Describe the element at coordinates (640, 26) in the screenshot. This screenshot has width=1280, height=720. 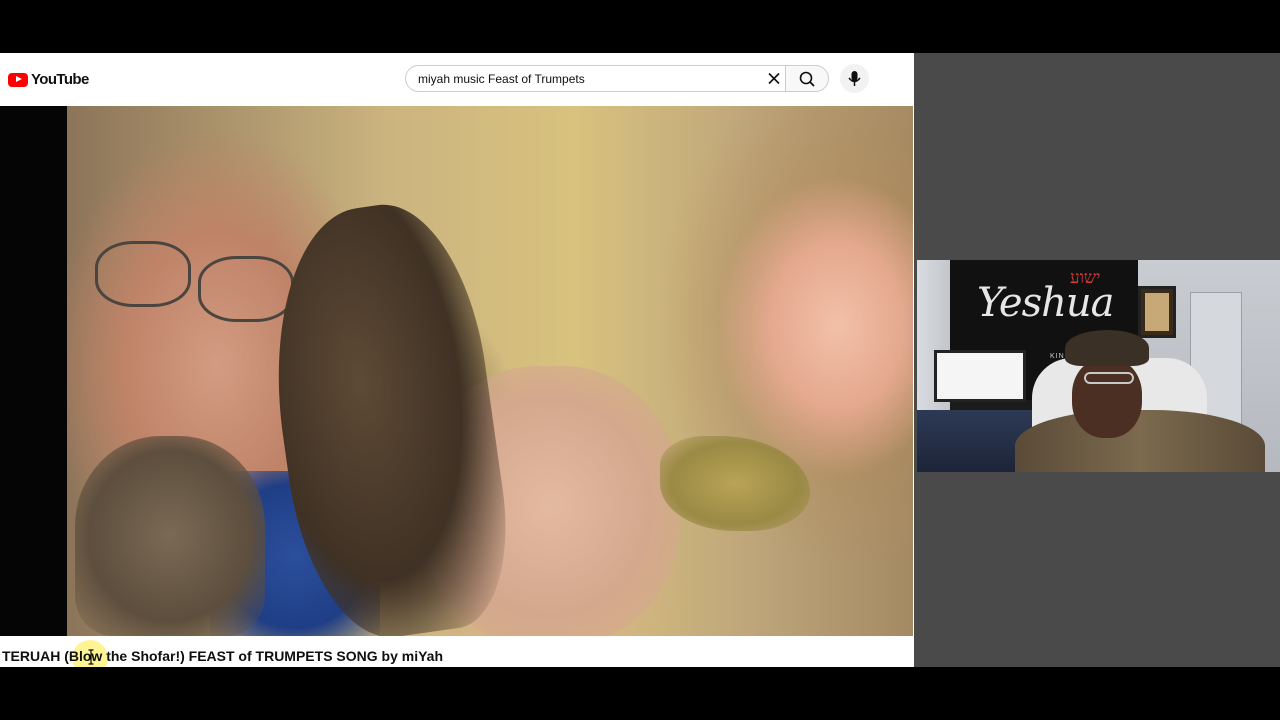
I see `top-letterbox` at that location.